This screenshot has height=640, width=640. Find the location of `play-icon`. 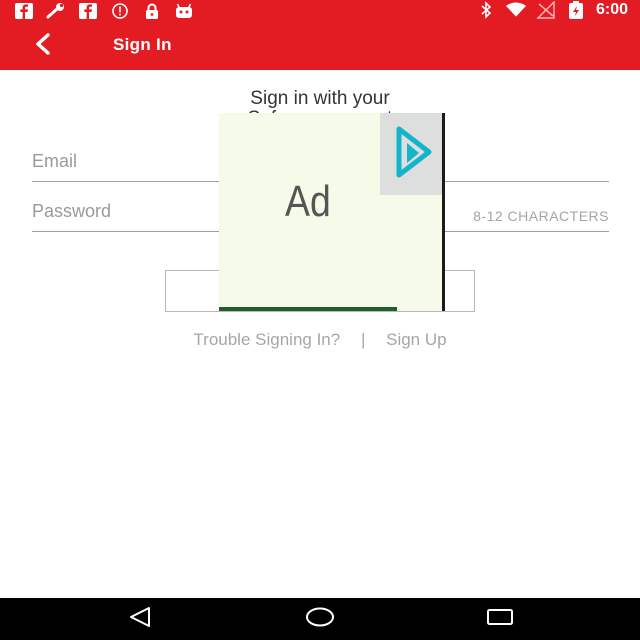

play-icon is located at coordinates (411, 154).